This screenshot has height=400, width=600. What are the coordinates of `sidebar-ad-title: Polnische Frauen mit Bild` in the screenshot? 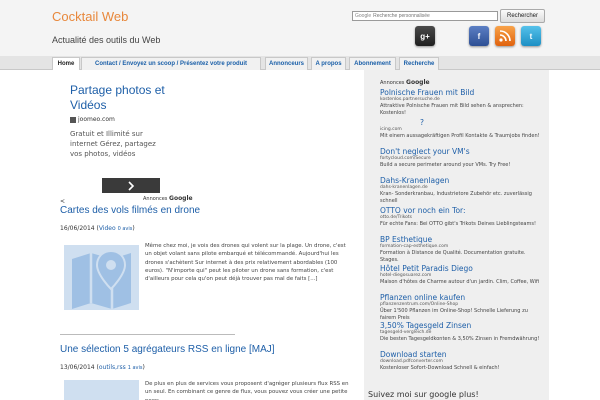 It's located at (460, 92).